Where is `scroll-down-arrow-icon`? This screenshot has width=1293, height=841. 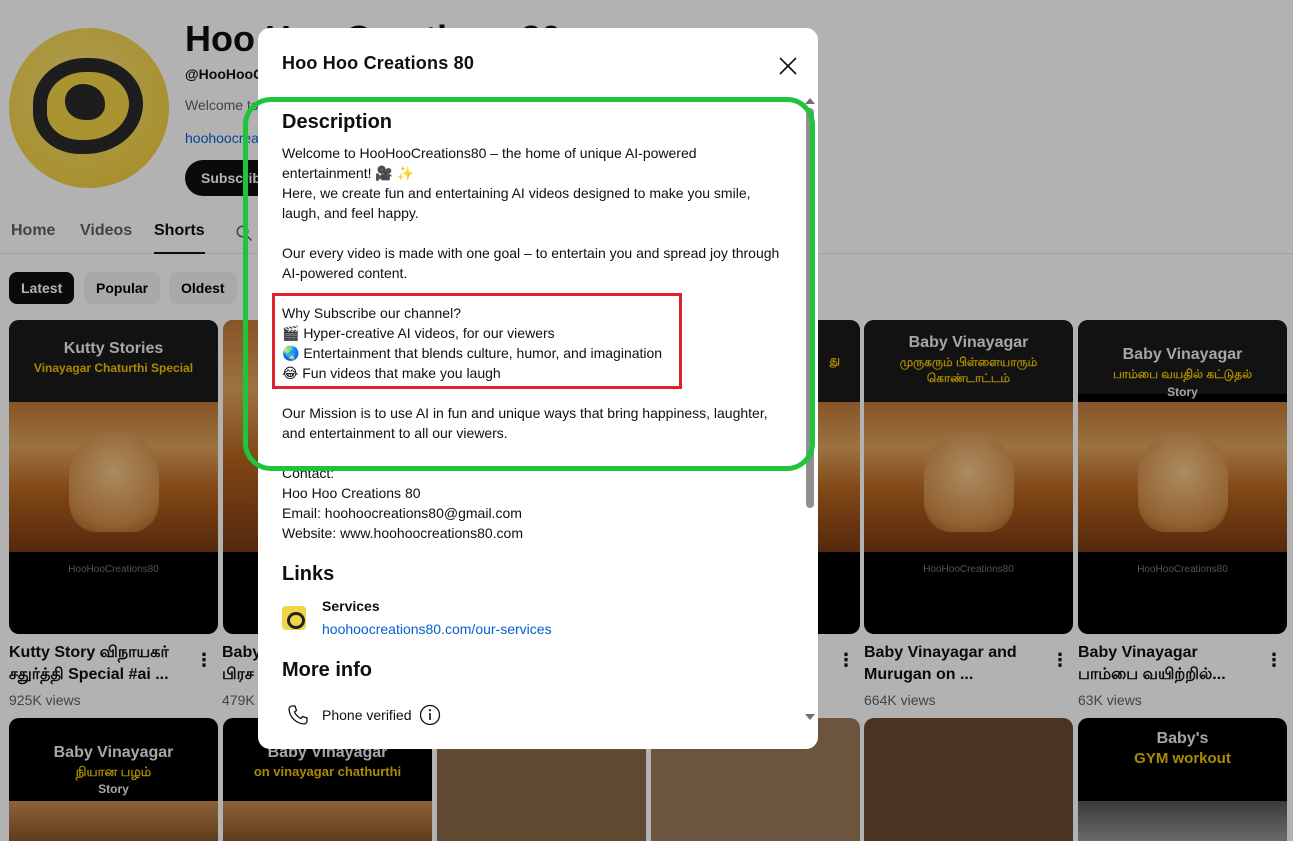 scroll-down-arrow-icon is located at coordinates (810, 717).